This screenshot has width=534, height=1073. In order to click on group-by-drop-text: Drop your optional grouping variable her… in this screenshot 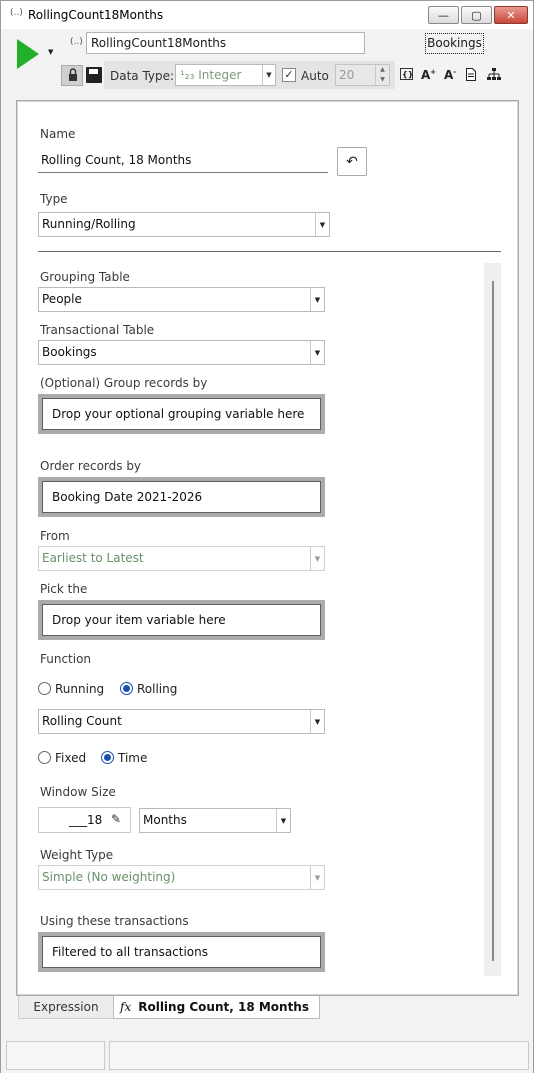, I will do `click(181, 414)`.